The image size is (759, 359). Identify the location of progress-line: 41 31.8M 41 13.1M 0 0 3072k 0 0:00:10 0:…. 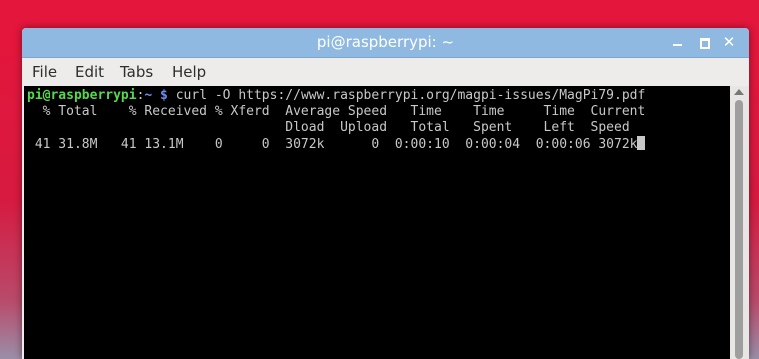
(336, 144).